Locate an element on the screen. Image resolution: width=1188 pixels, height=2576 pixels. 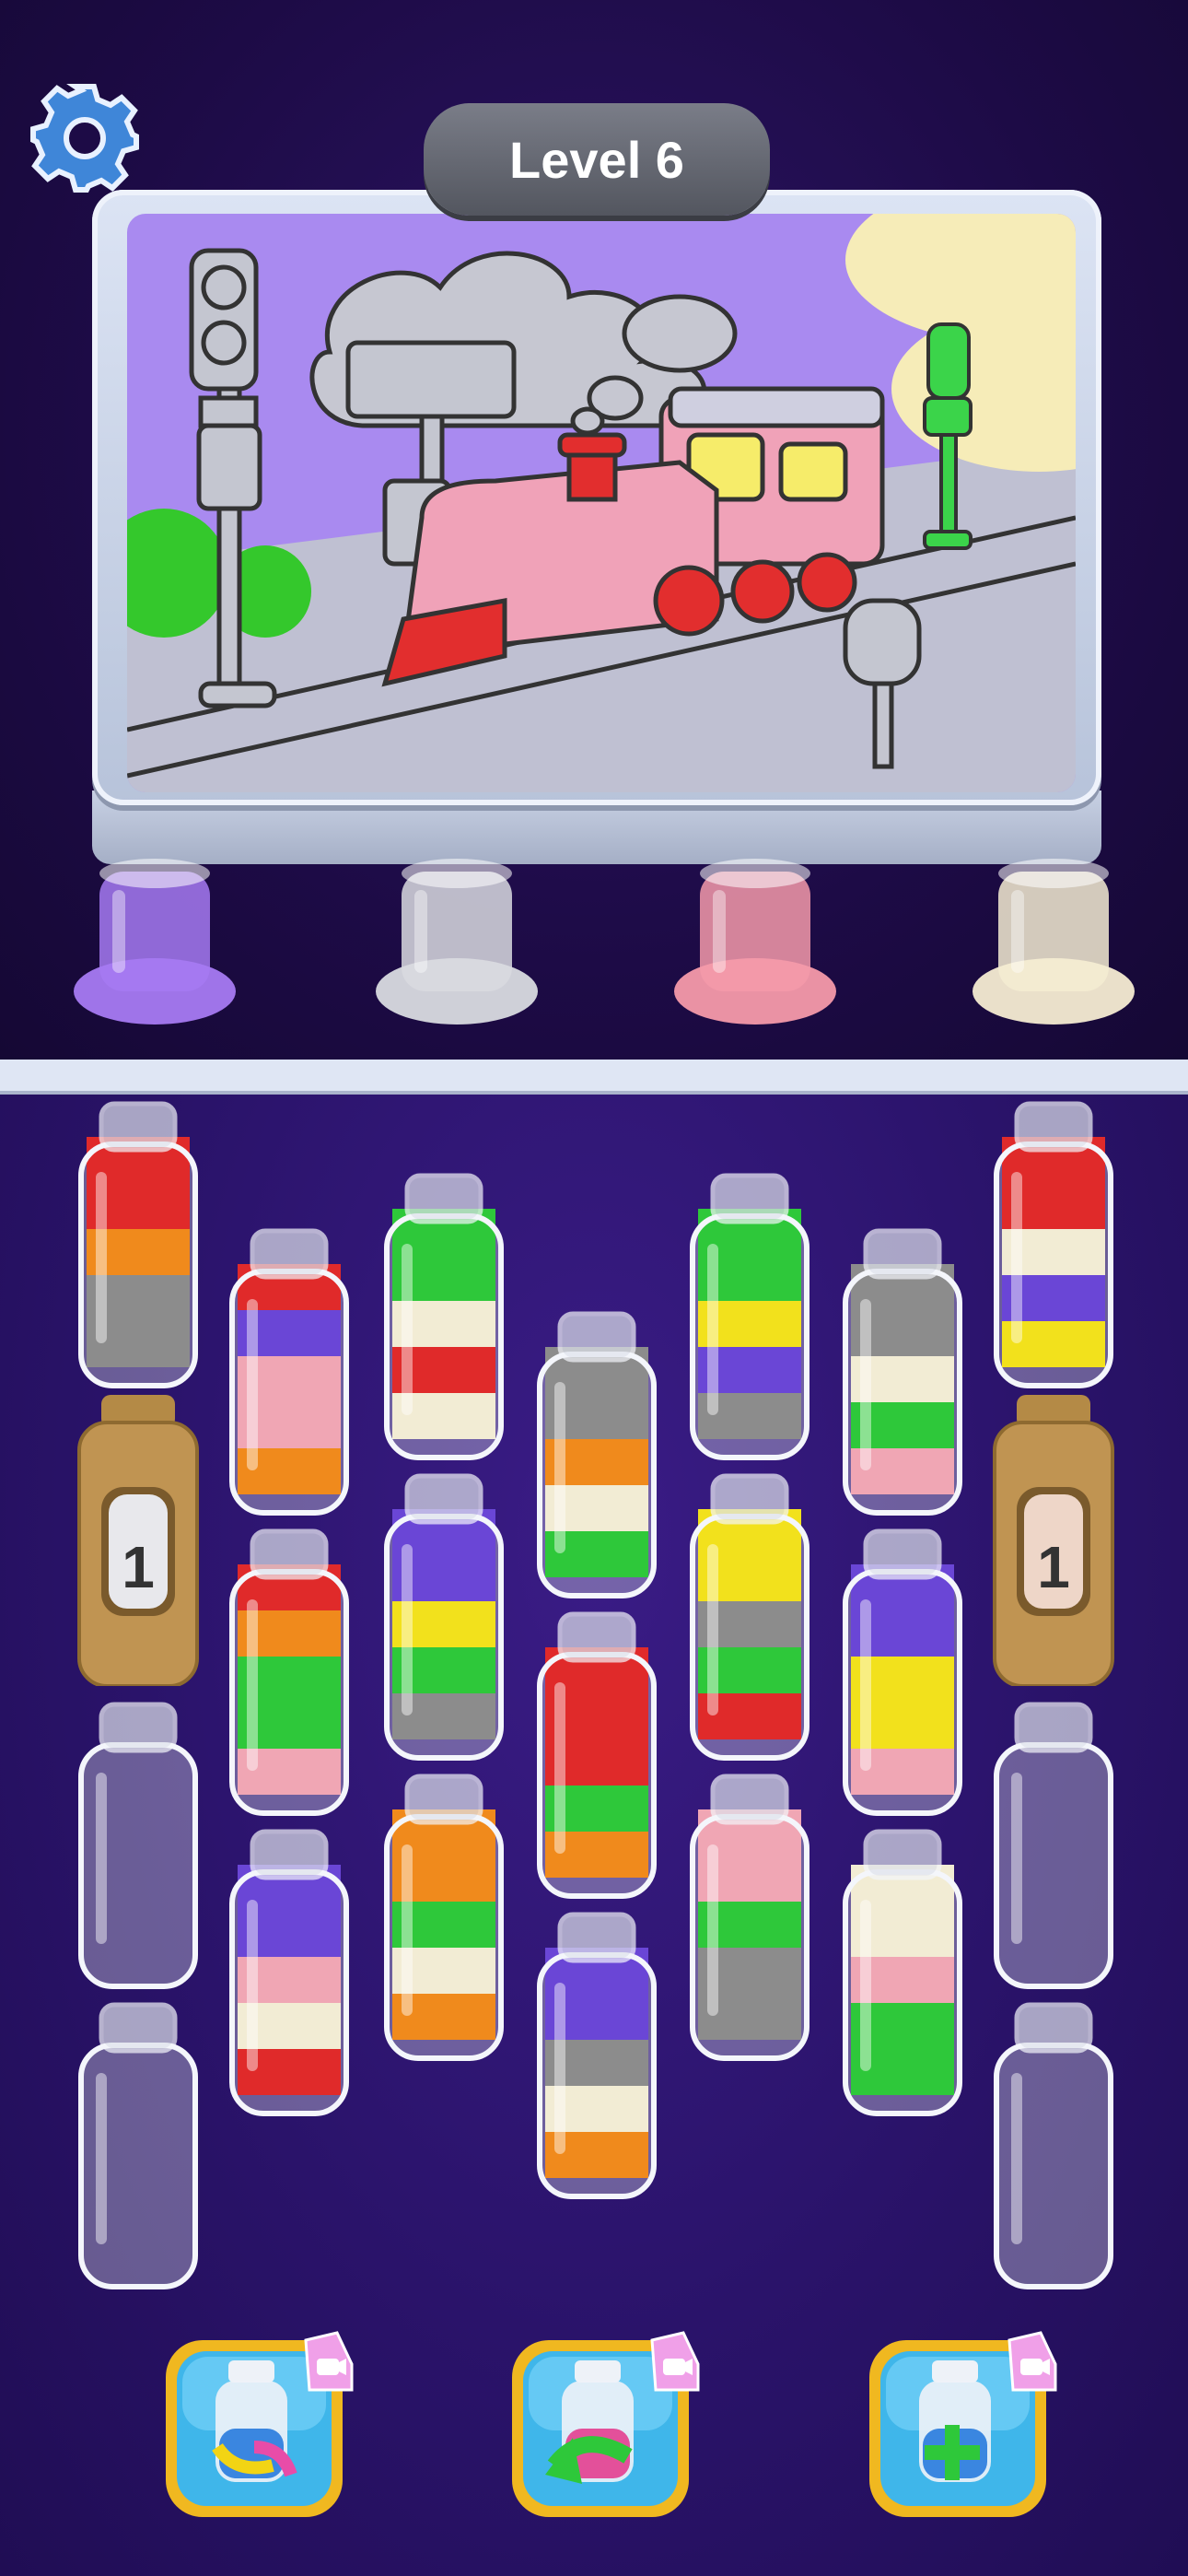
cream-jar is located at coordinates (1053, 940).